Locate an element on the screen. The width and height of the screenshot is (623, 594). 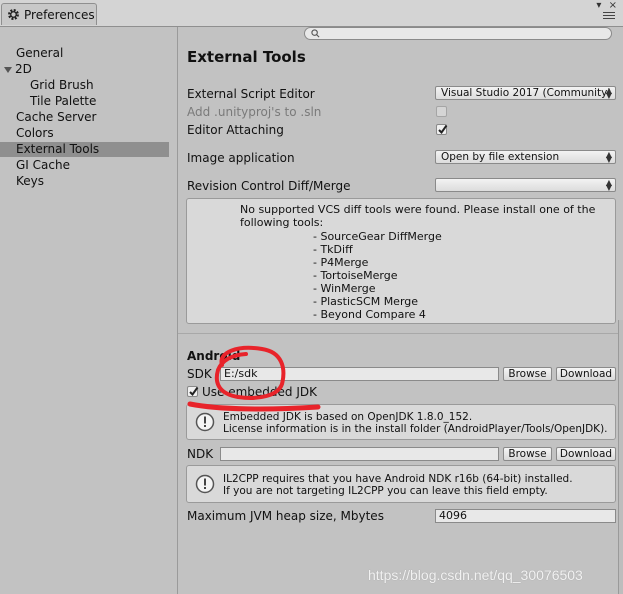
sidebar-item-cache-server: Cache Server is located at coordinates (84, 117).